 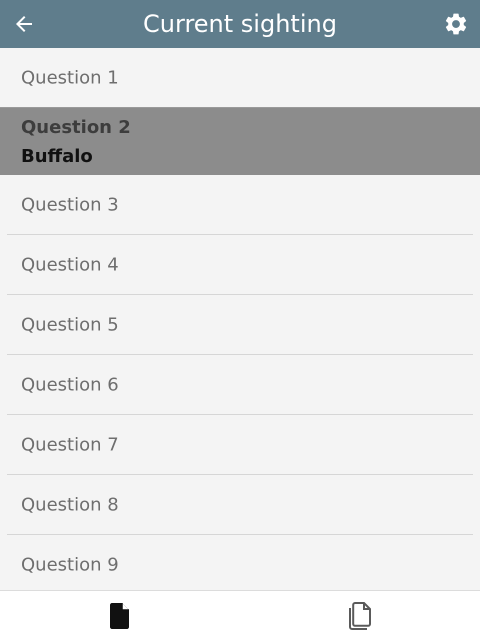 I want to click on question-item-9: Question 9, so click(x=240, y=563).